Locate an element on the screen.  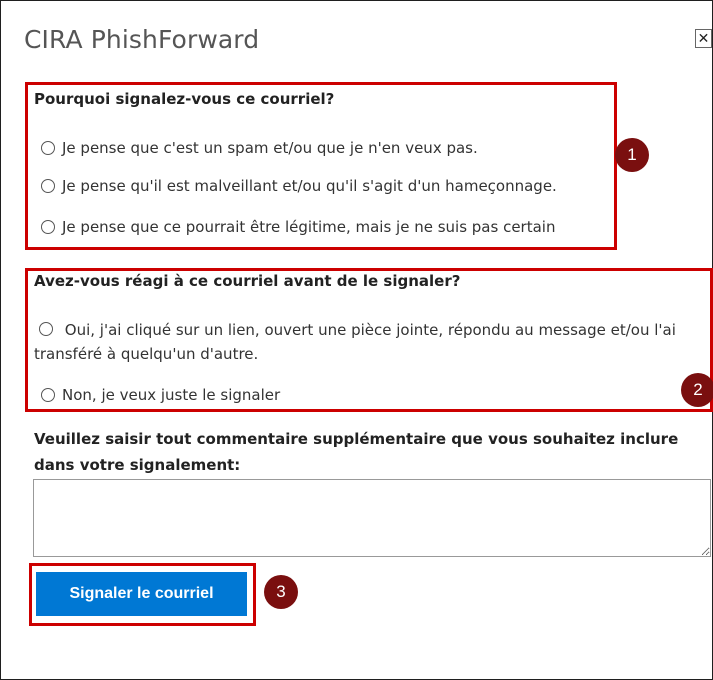
comment-textarea is located at coordinates (372, 518).